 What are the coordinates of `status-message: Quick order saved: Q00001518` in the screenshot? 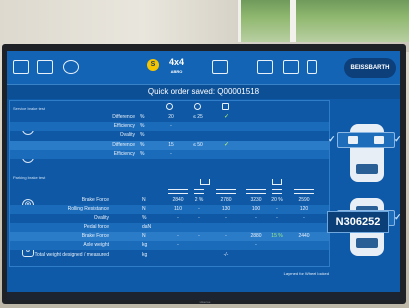 It's located at (203, 92).